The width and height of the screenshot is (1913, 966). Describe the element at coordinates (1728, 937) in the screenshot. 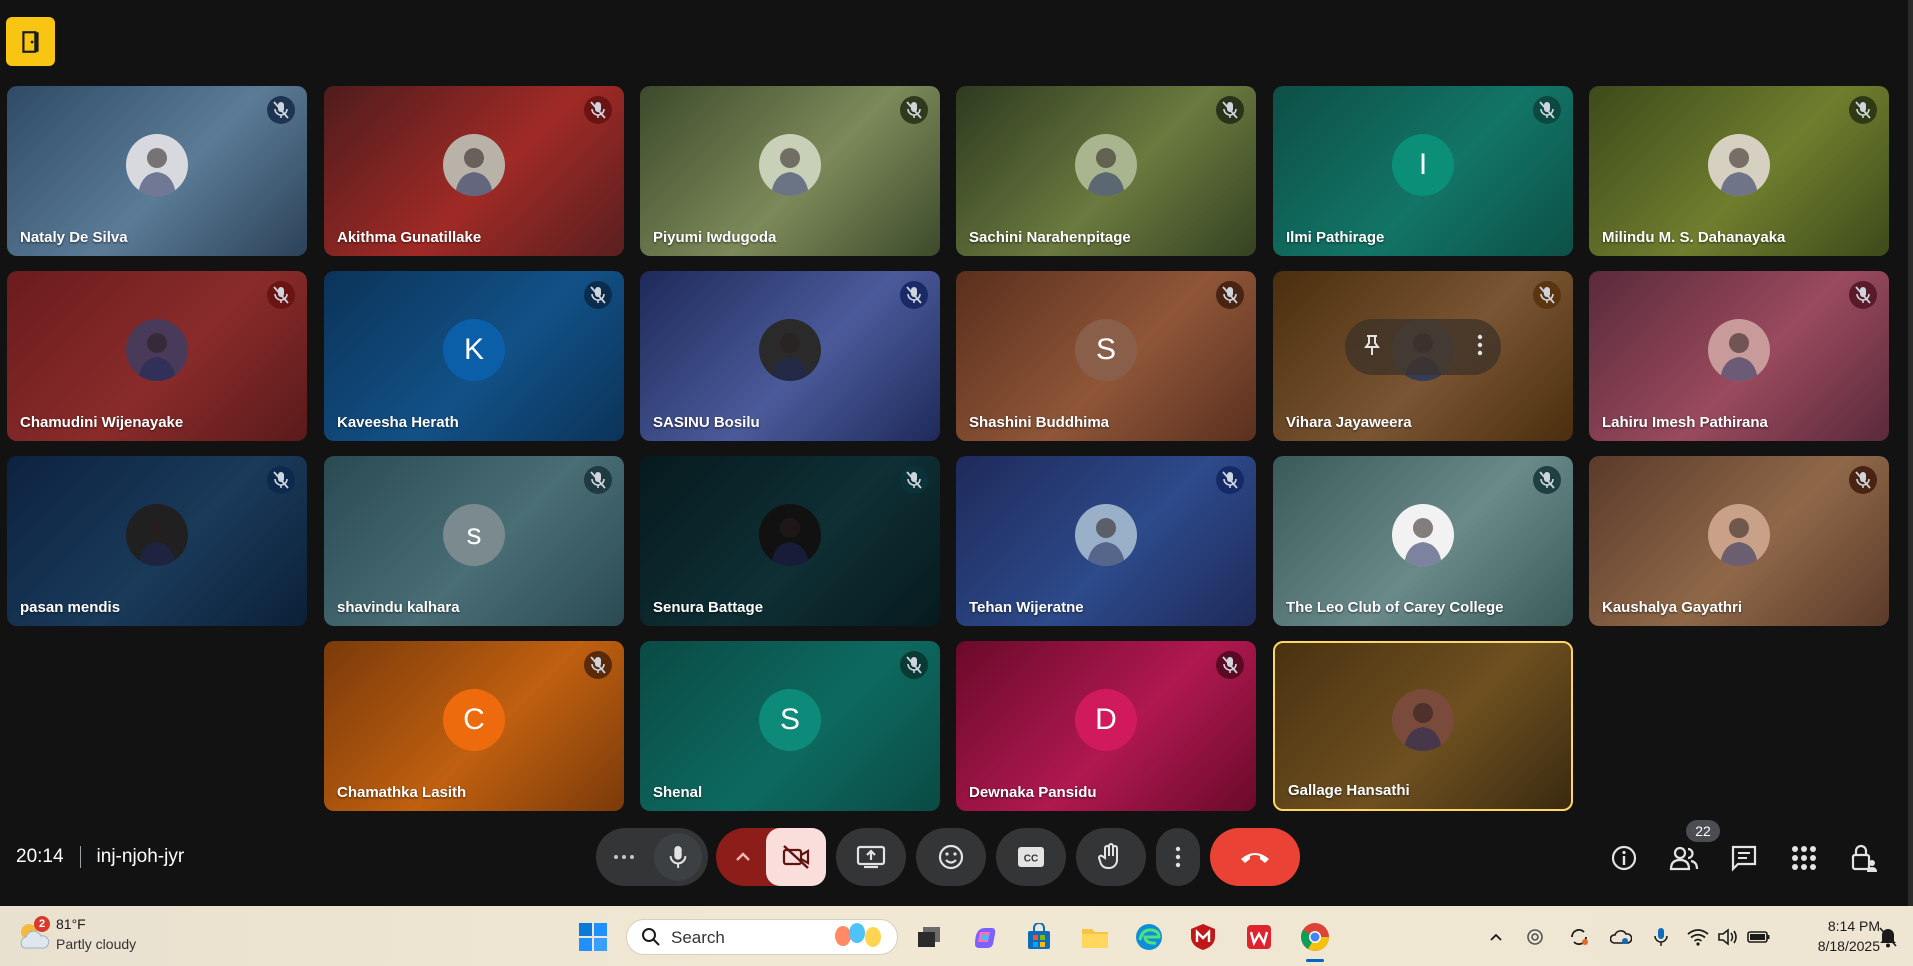

I see `volume-button` at that location.